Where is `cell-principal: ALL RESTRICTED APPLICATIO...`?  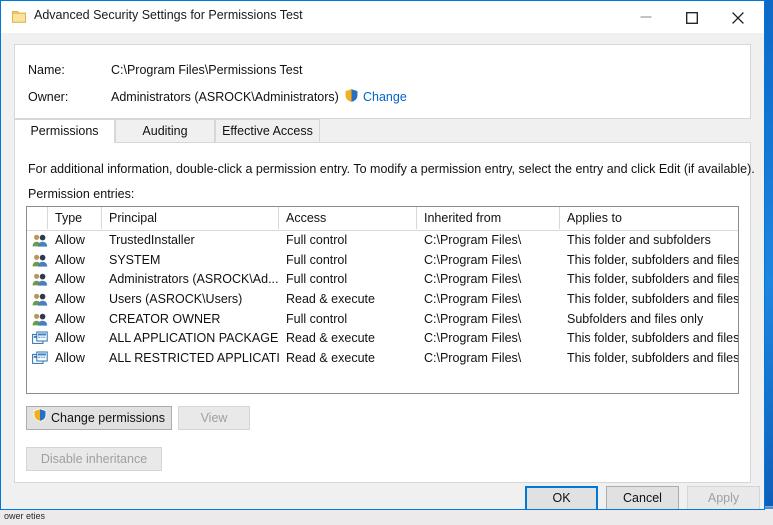 cell-principal: ALL RESTRICTED APPLICATIO... is located at coordinates (194, 358).